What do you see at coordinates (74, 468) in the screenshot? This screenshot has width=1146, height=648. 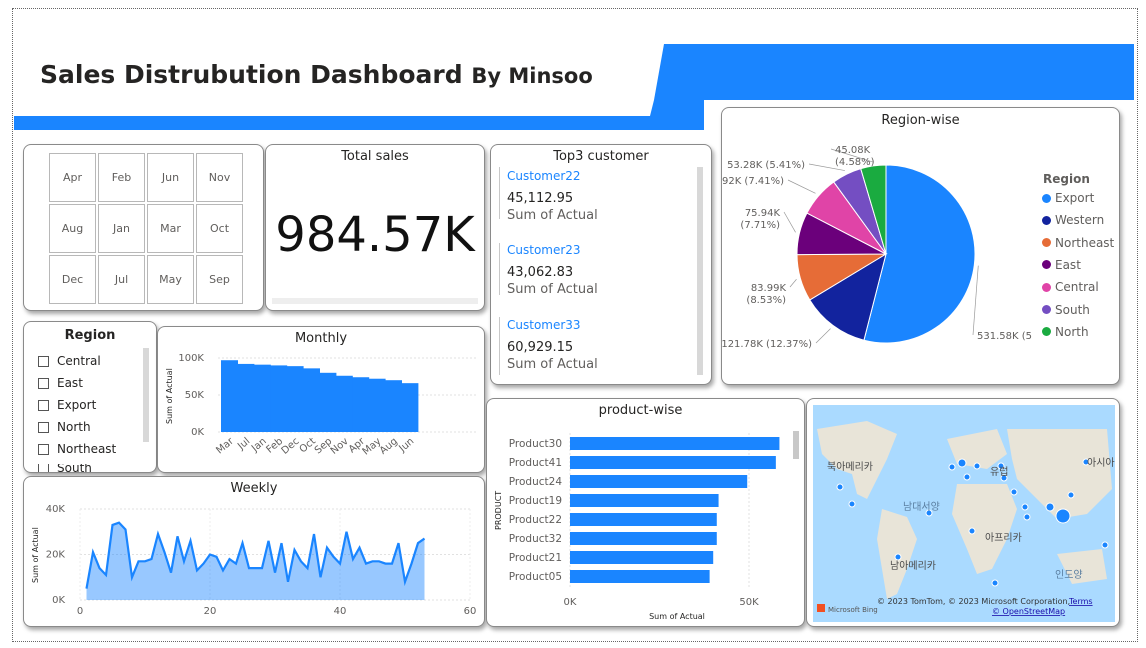 I see `region-option-label: South` at bounding box center [74, 468].